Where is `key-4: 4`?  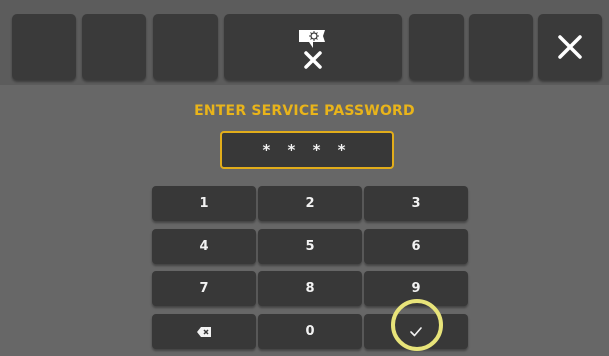 key-4: 4 is located at coordinates (204, 246).